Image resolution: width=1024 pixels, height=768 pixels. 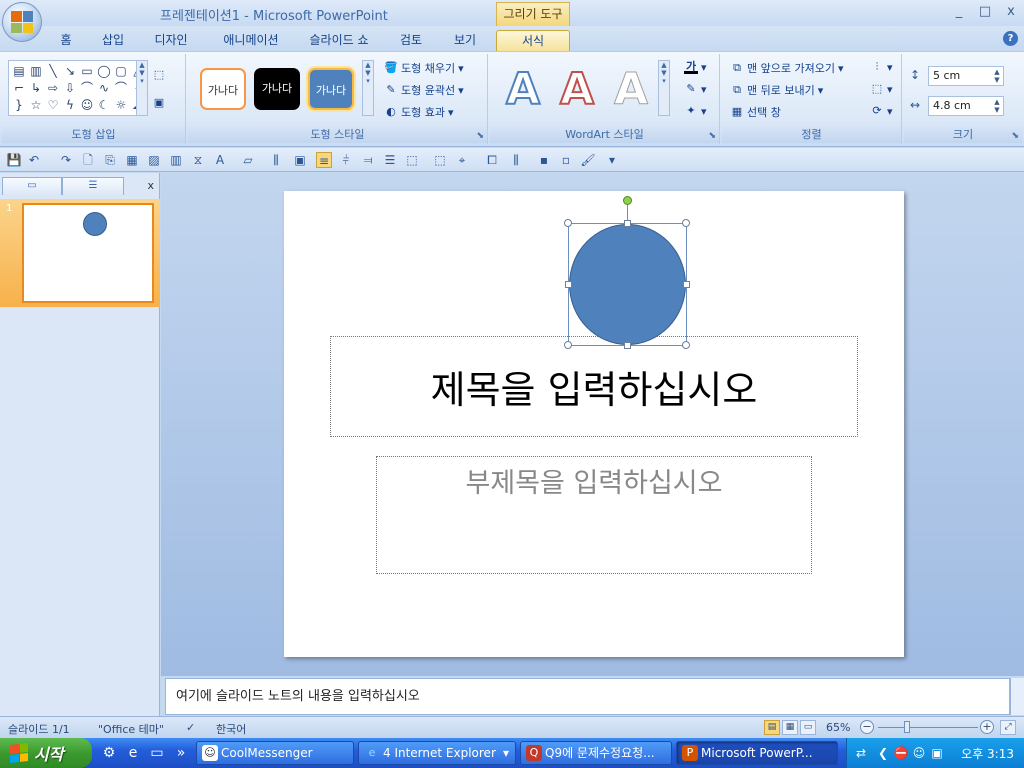 What do you see at coordinates (1008, 727) in the screenshot?
I see `fit-to-window-button: ⤢` at bounding box center [1008, 727].